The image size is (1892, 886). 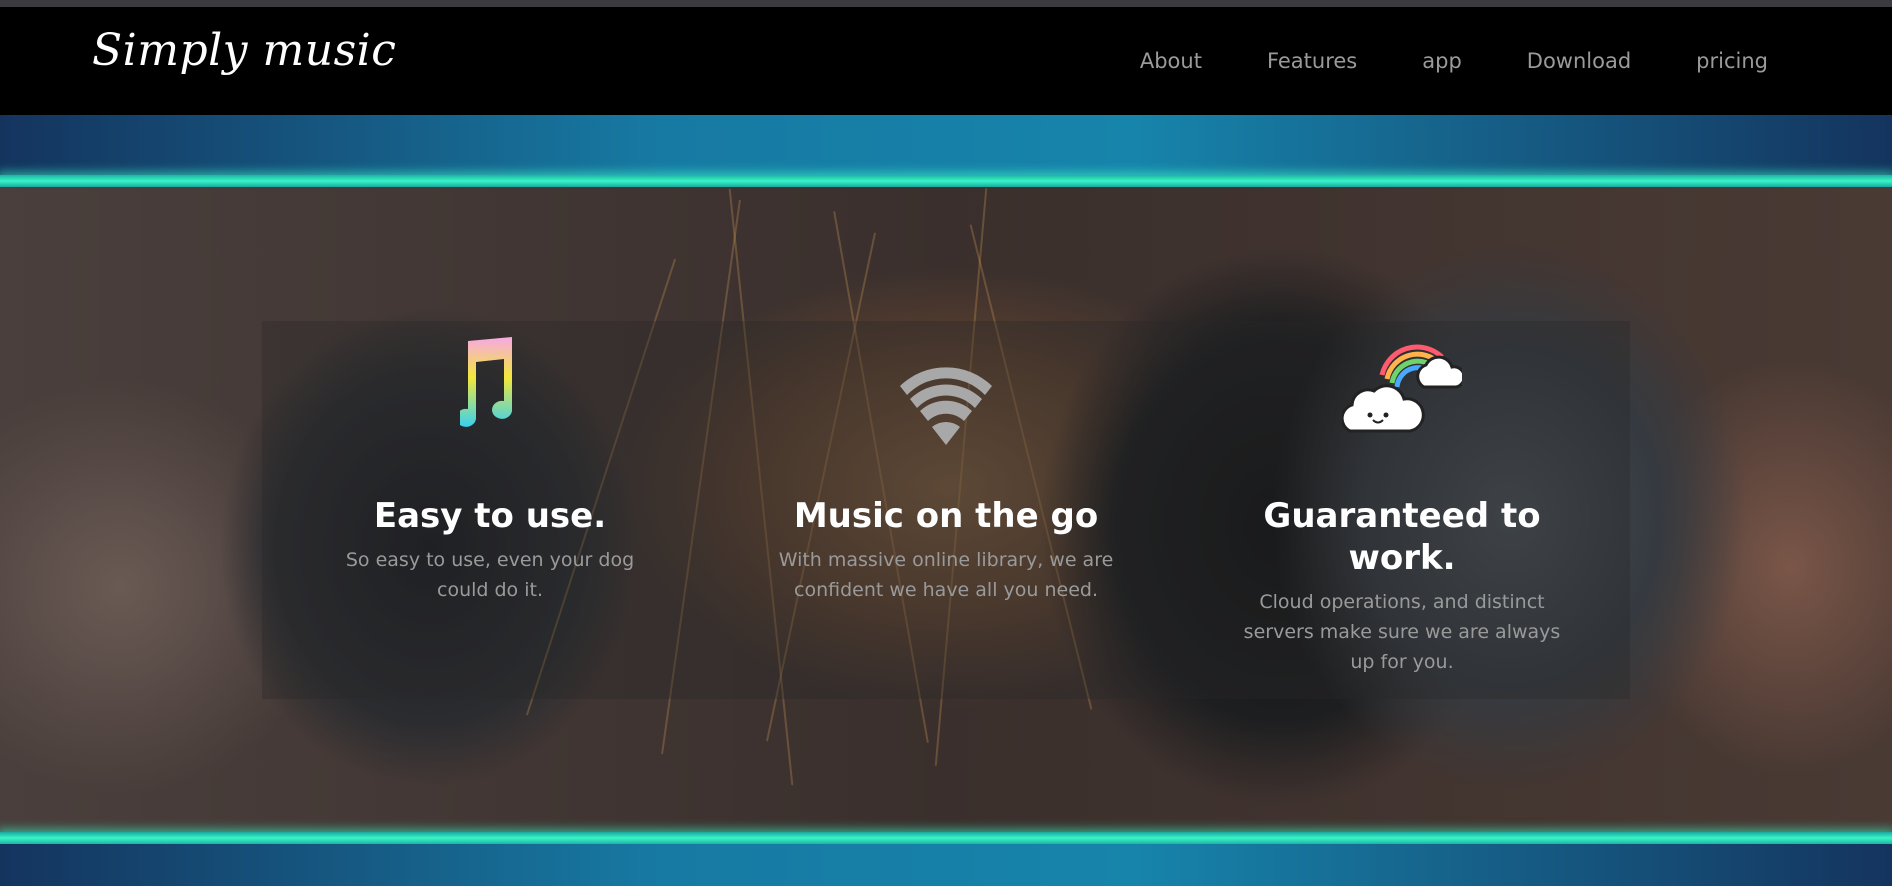 What do you see at coordinates (488, 385) in the screenshot?
I see `music-note-icon` at bounding box center [488, 385].